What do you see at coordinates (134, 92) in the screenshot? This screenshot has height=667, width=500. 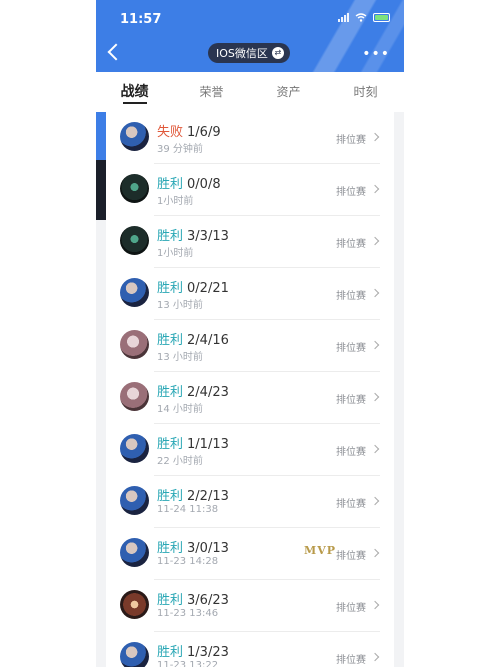 I see `tab-record: 战绩` at bounding box center [134, 92].